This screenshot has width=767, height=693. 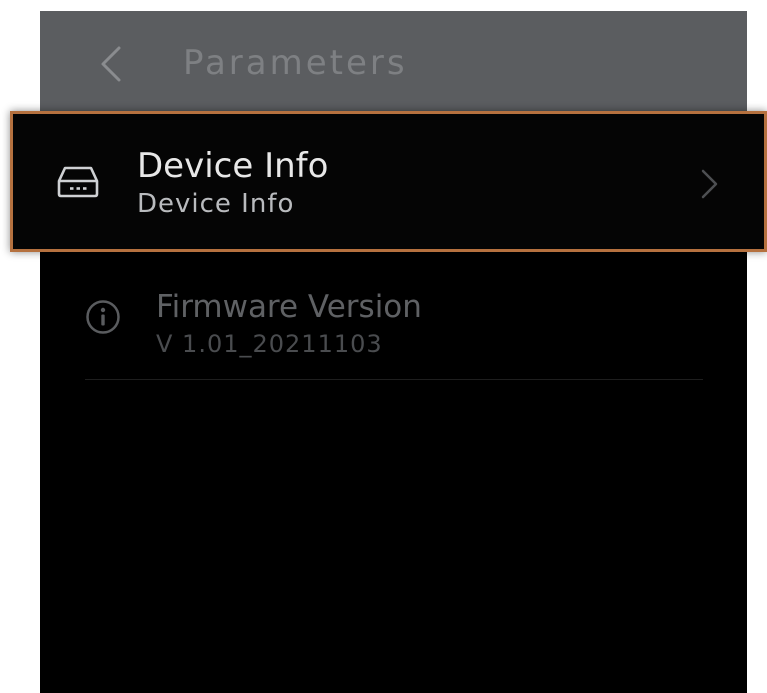 I want to click on list-divider, so click(x=394, y=379).